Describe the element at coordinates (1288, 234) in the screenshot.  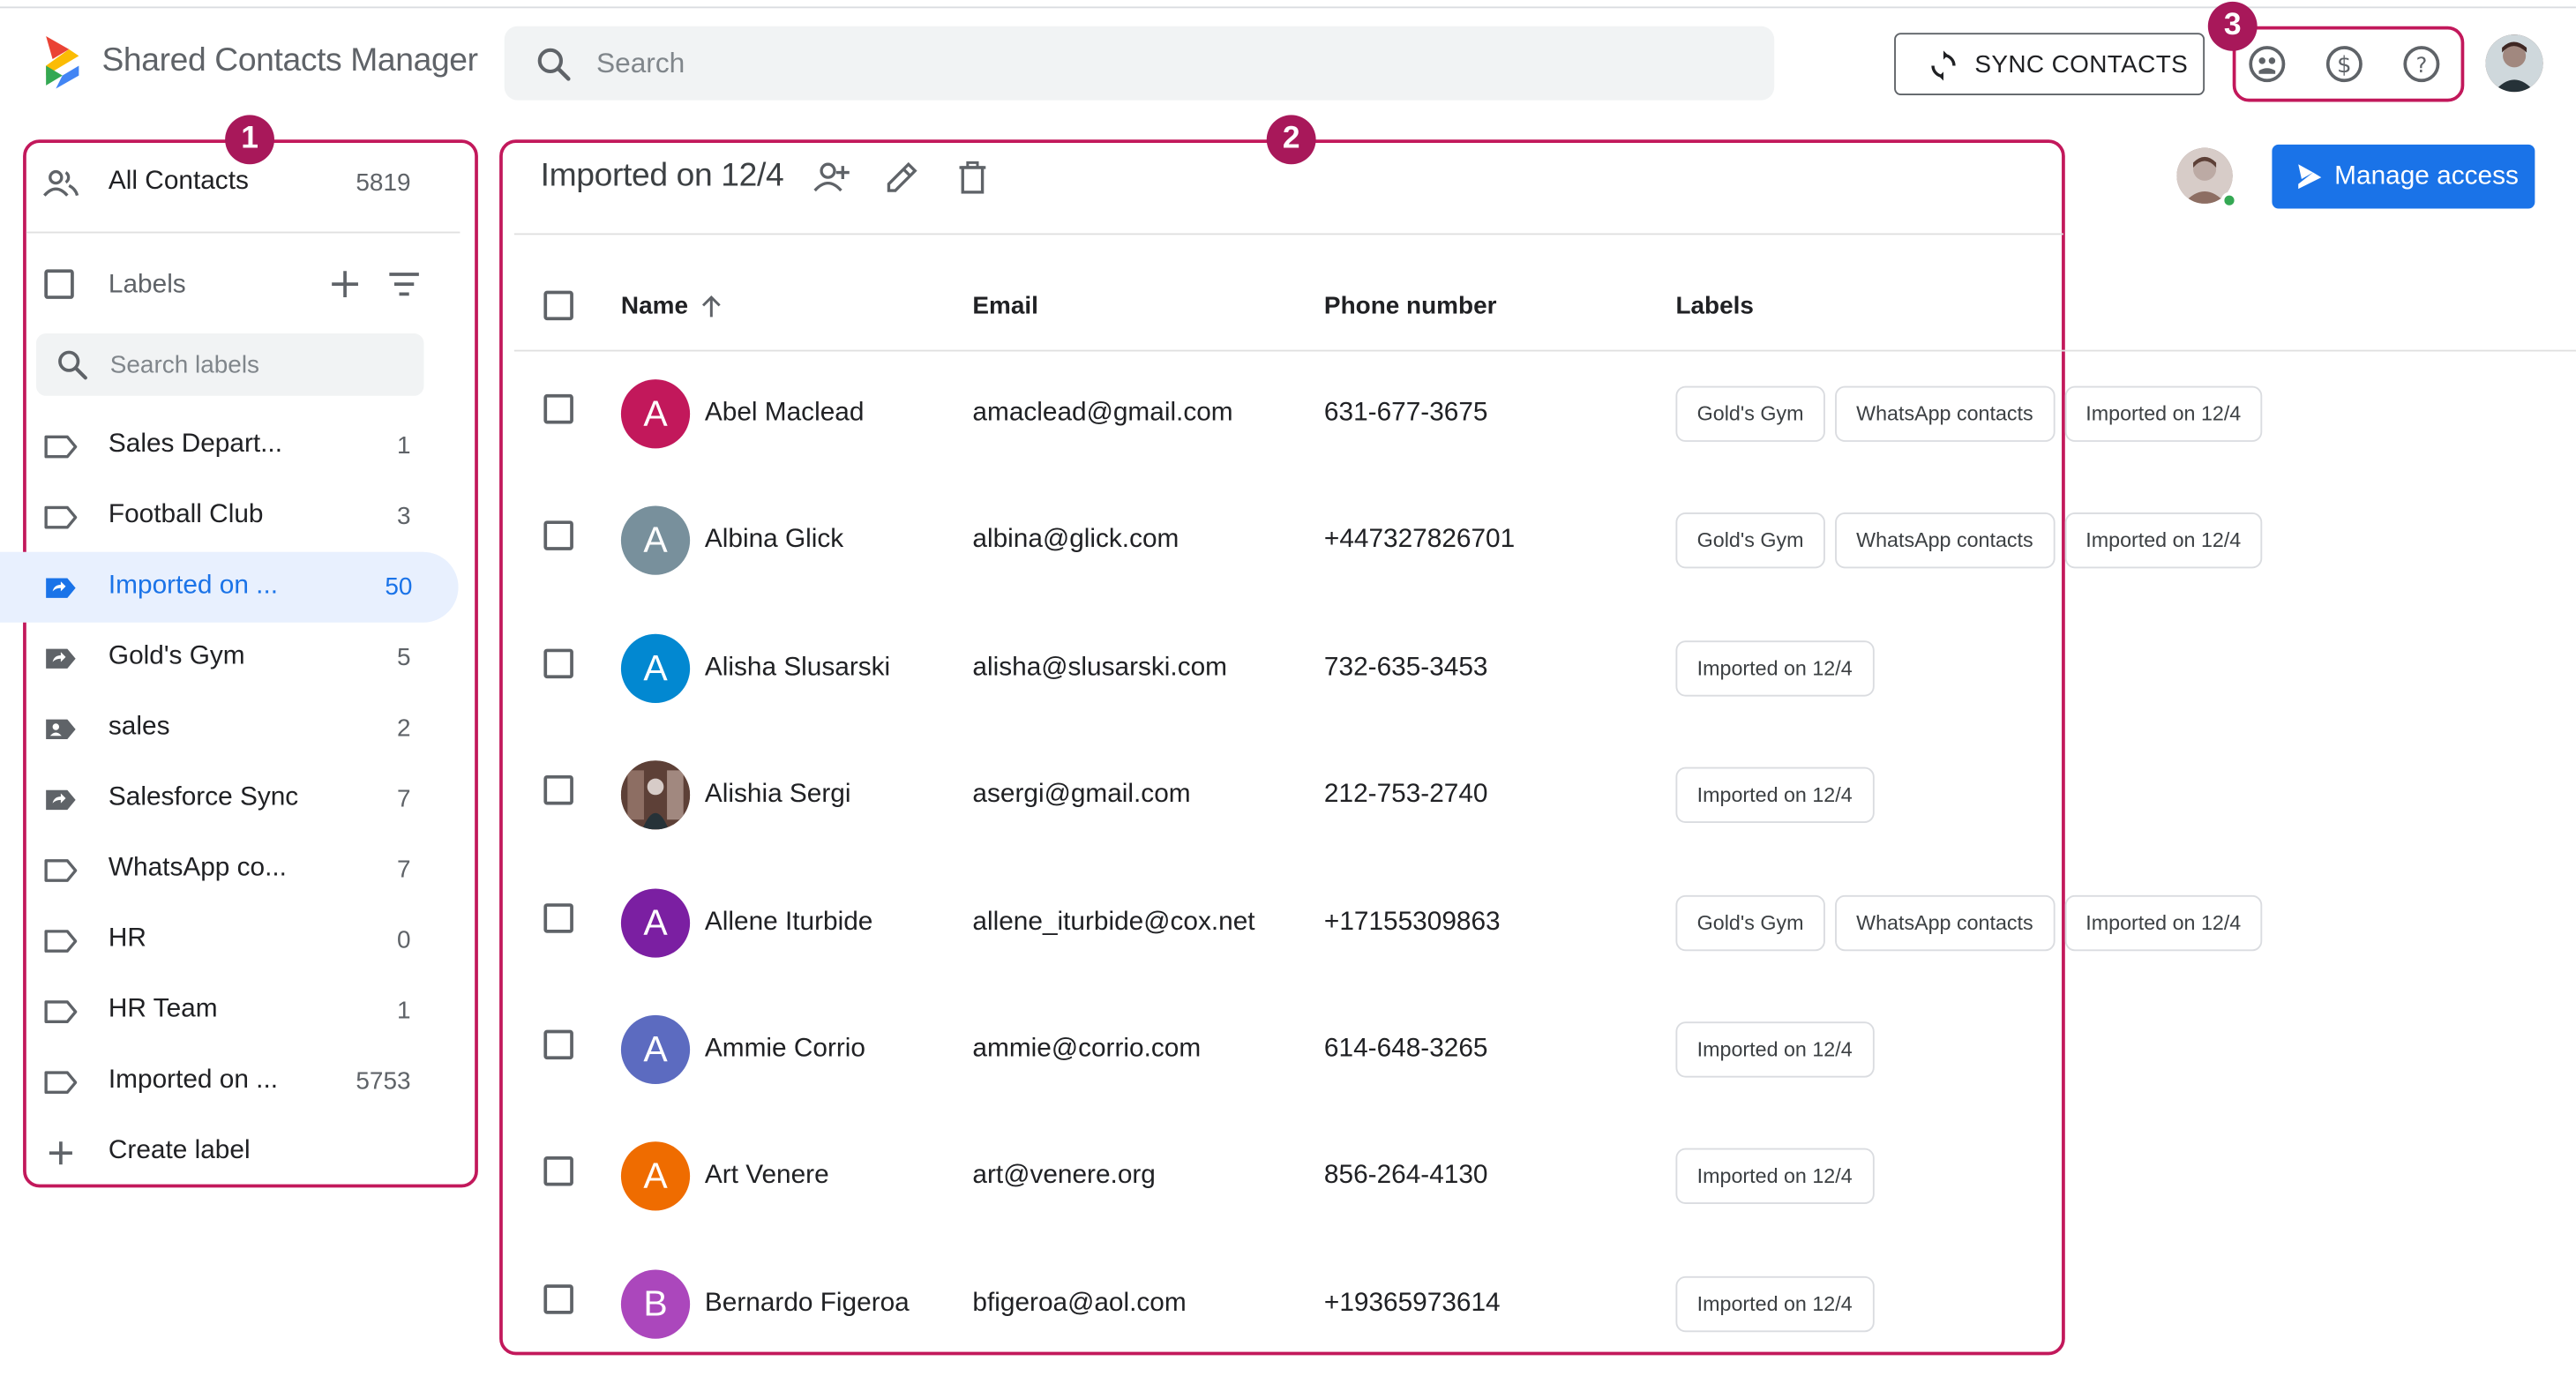
I see `main-header-divider` at that location.